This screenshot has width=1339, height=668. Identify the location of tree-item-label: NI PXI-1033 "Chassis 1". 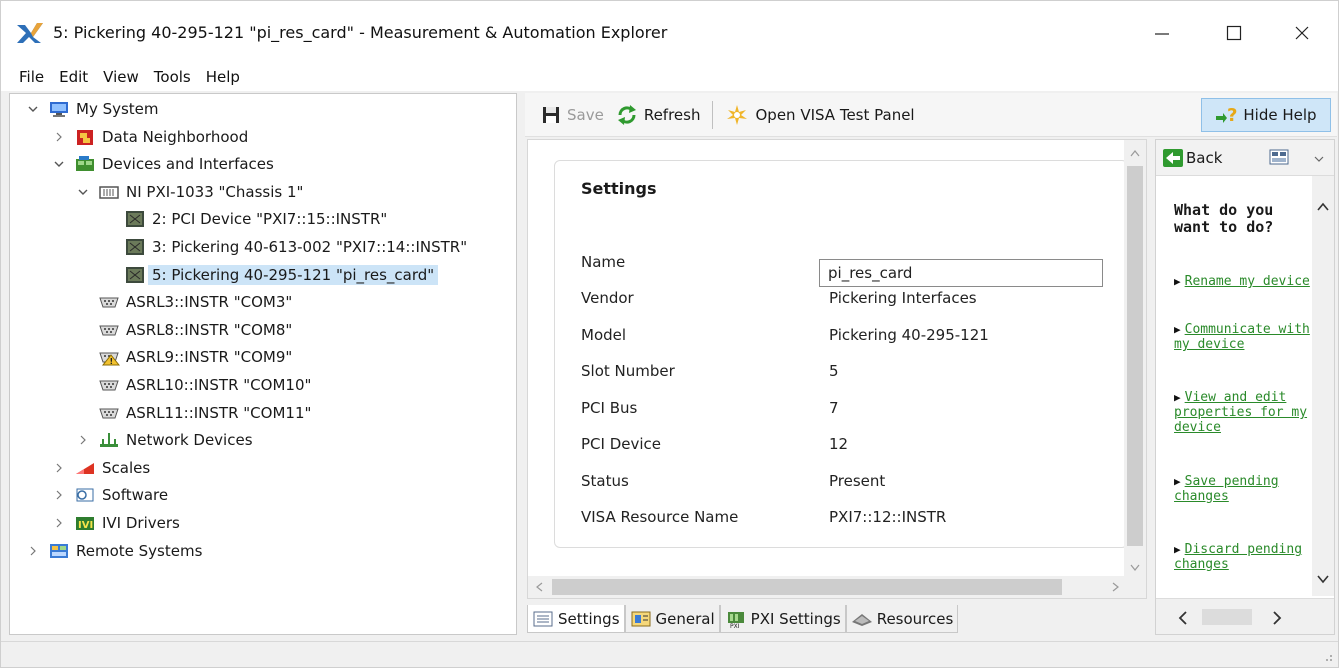
(215, 191).